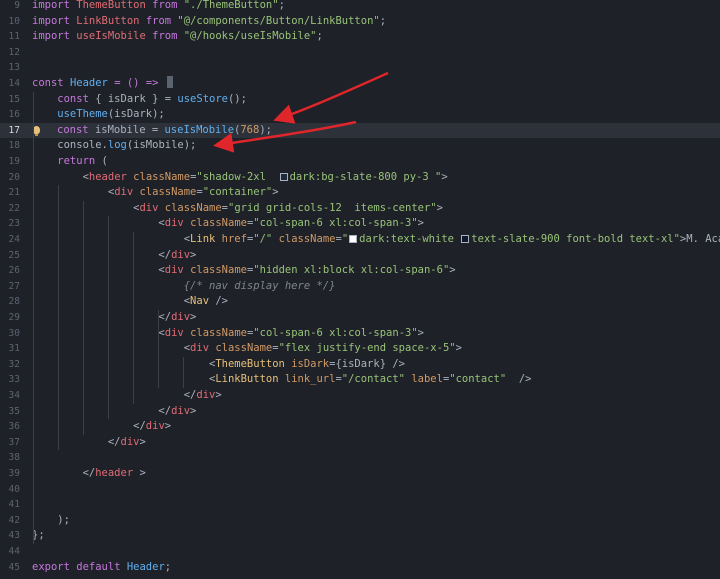 Image resolution: width=720 pixels, height=579 pixels. Describe the element at coordinates (331, 97) in the screenshot. I see `arrow-to-ismobile-line` at that location.